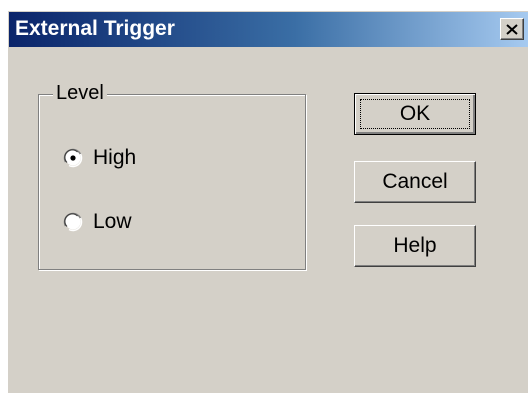 This screenshot has height=393, width=528. What do you see at coordinates (112, 221) in the screenshot?
I see `radio-low-label: Low` at bounding box center [112, 221].